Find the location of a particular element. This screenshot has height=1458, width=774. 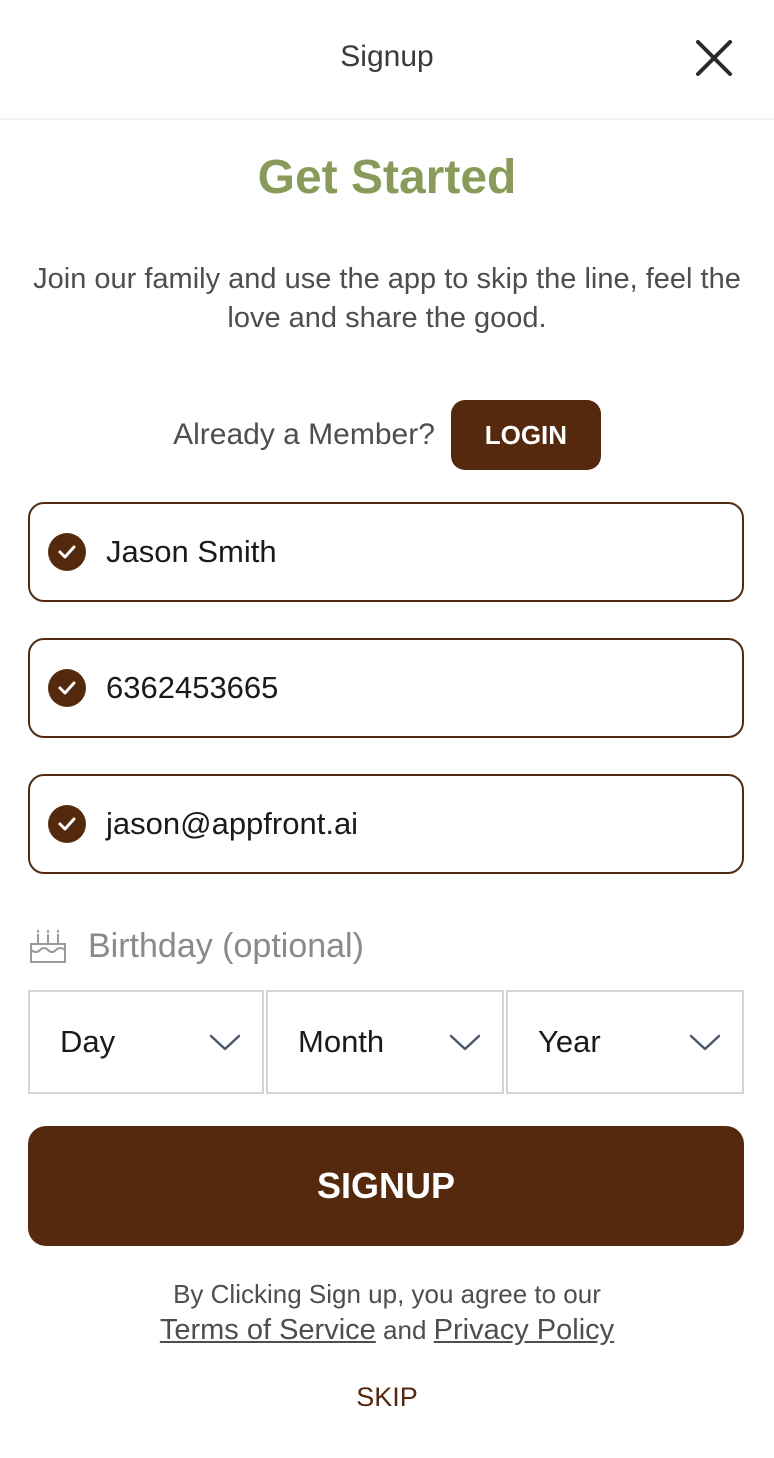

birthday-label: Birthday (optional) is located at coordinates (226, 945).